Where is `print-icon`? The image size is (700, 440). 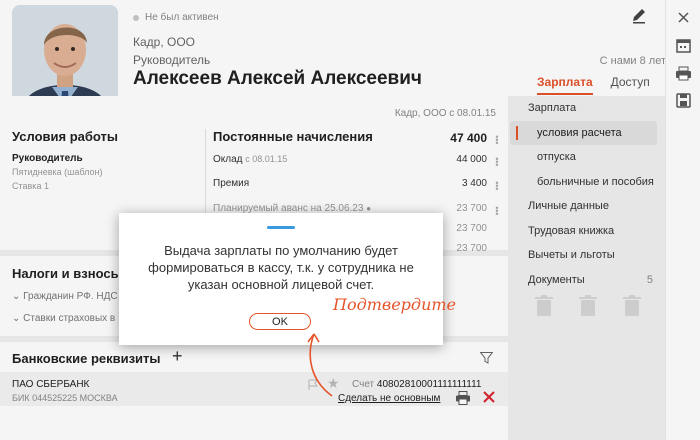 print-icon is located at coordinates (683, 73).